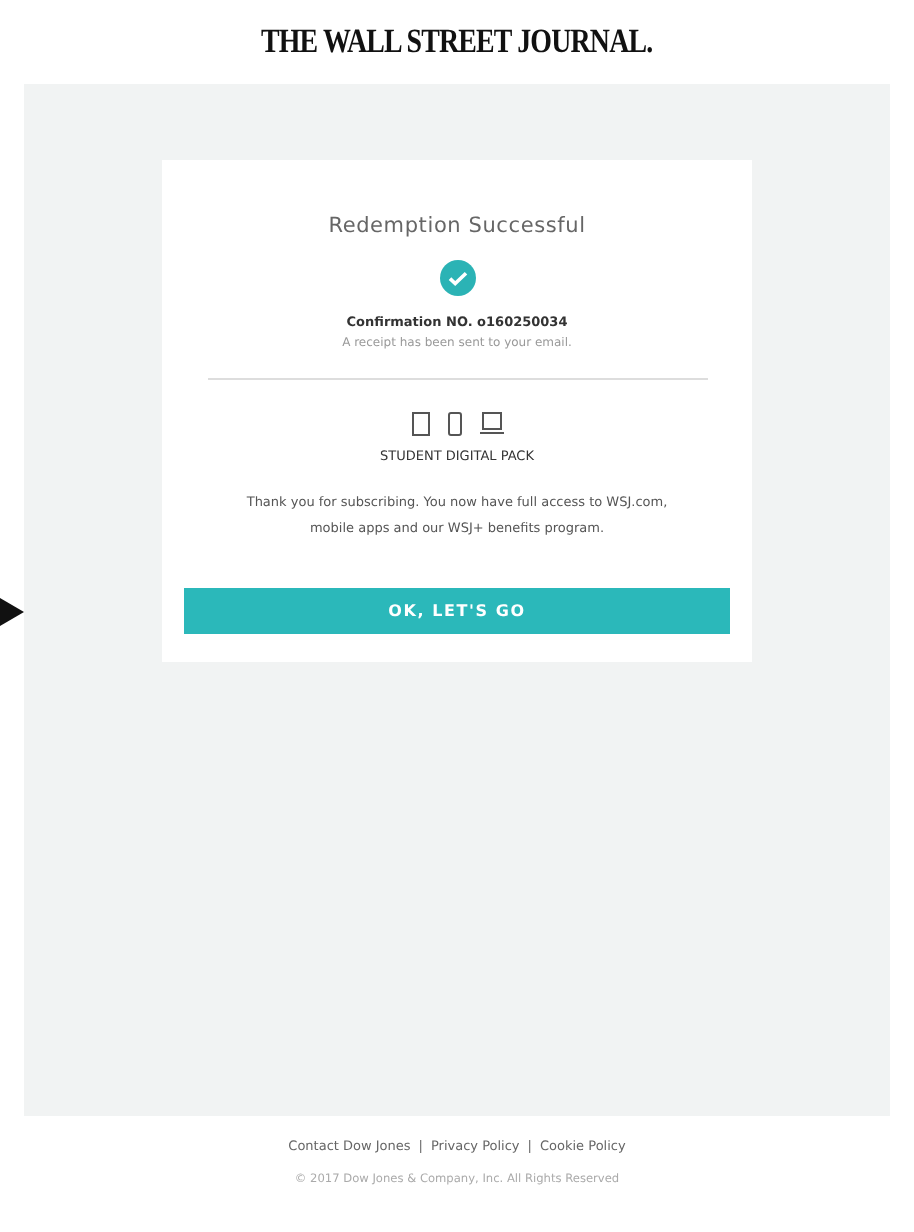 The image size is (914, 1232). I want to click on devices-icon, so click(457, 424).